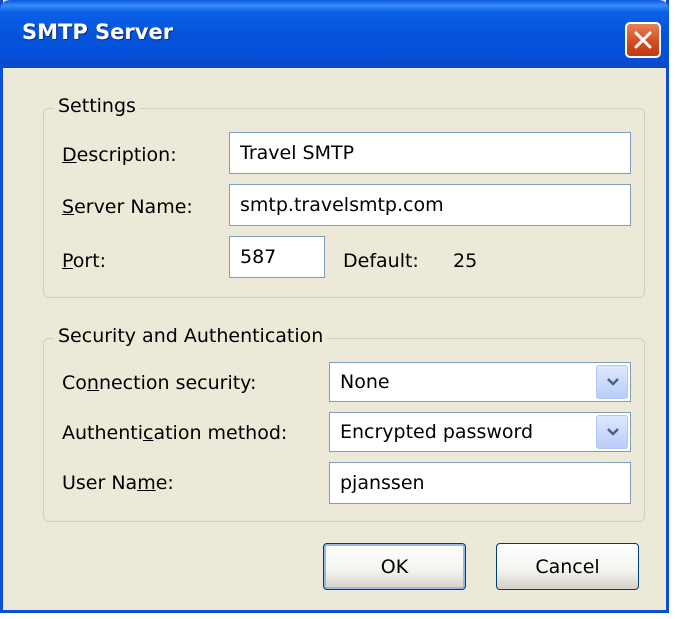 This screenshot has width=675, height=619. I want to click on cancel-button-label: Cancel, so click(567, 566).